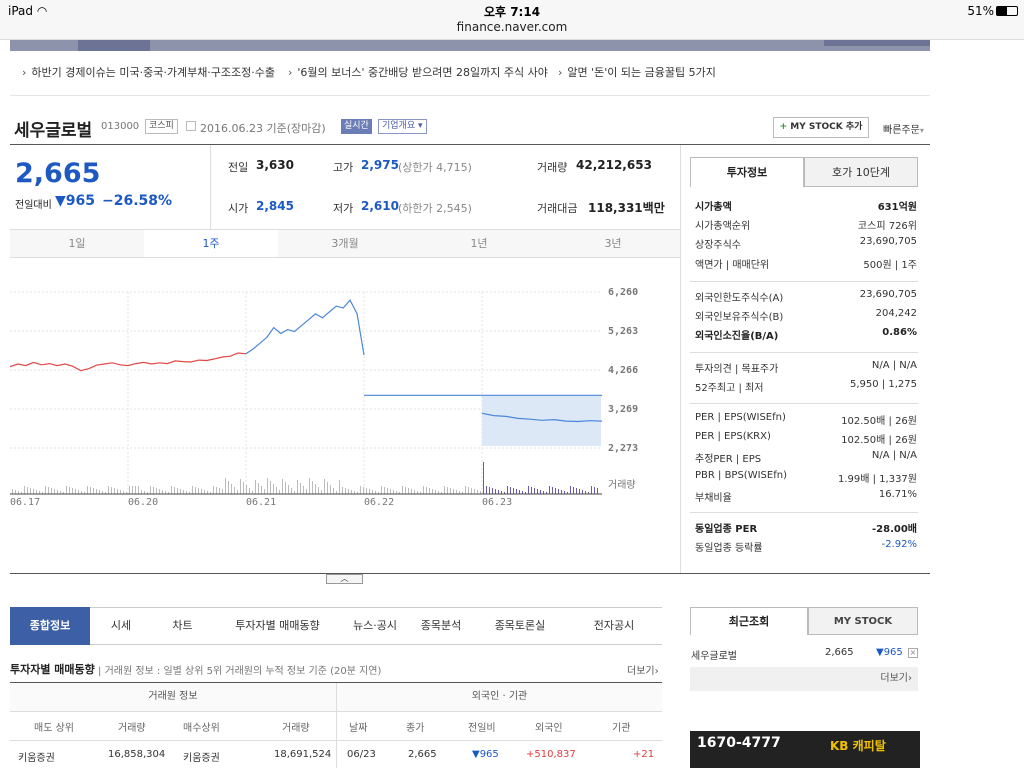 This screenshot has height=768, width=1024. I want to click on invest-row: 투자의견 | 목표주가 N/A | N/A, so click(806, 369).